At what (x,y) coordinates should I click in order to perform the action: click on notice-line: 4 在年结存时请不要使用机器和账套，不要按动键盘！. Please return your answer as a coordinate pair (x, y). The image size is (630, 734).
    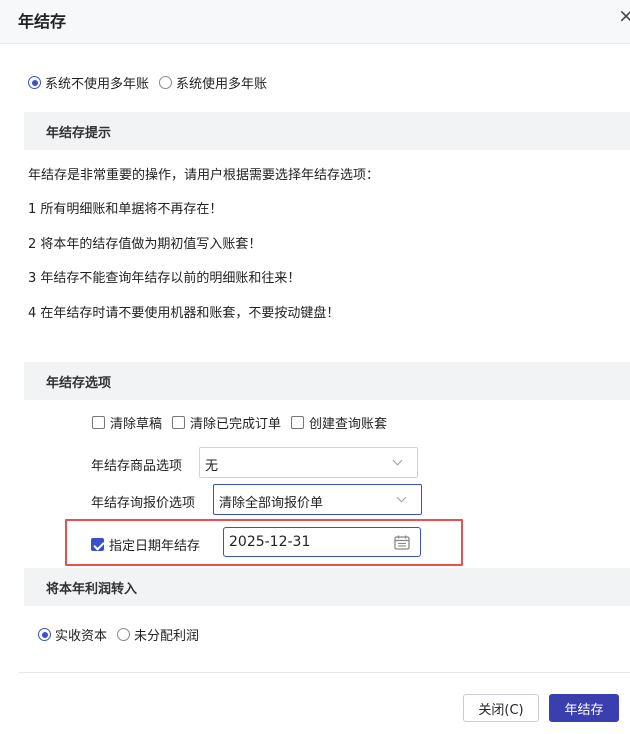
    Looking at the image, I should click on (184, 313).